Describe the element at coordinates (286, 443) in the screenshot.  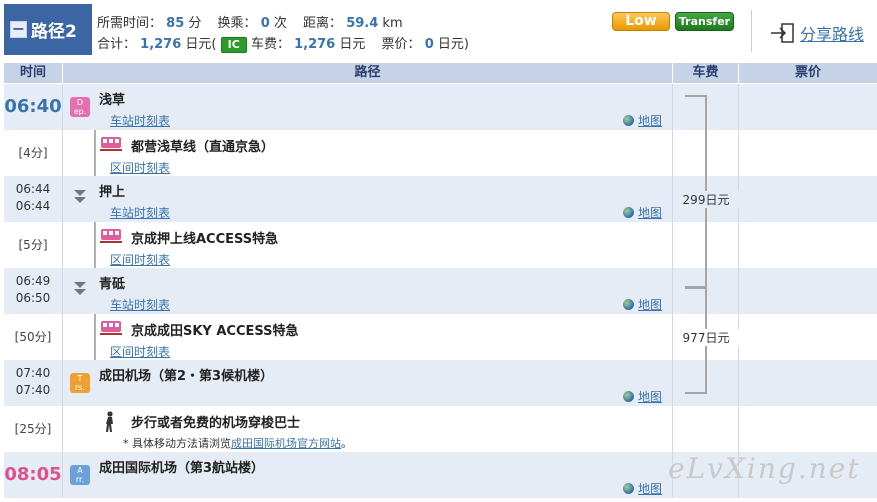
I see `airport-site-link: 成田国际机场官方网站` at that location.